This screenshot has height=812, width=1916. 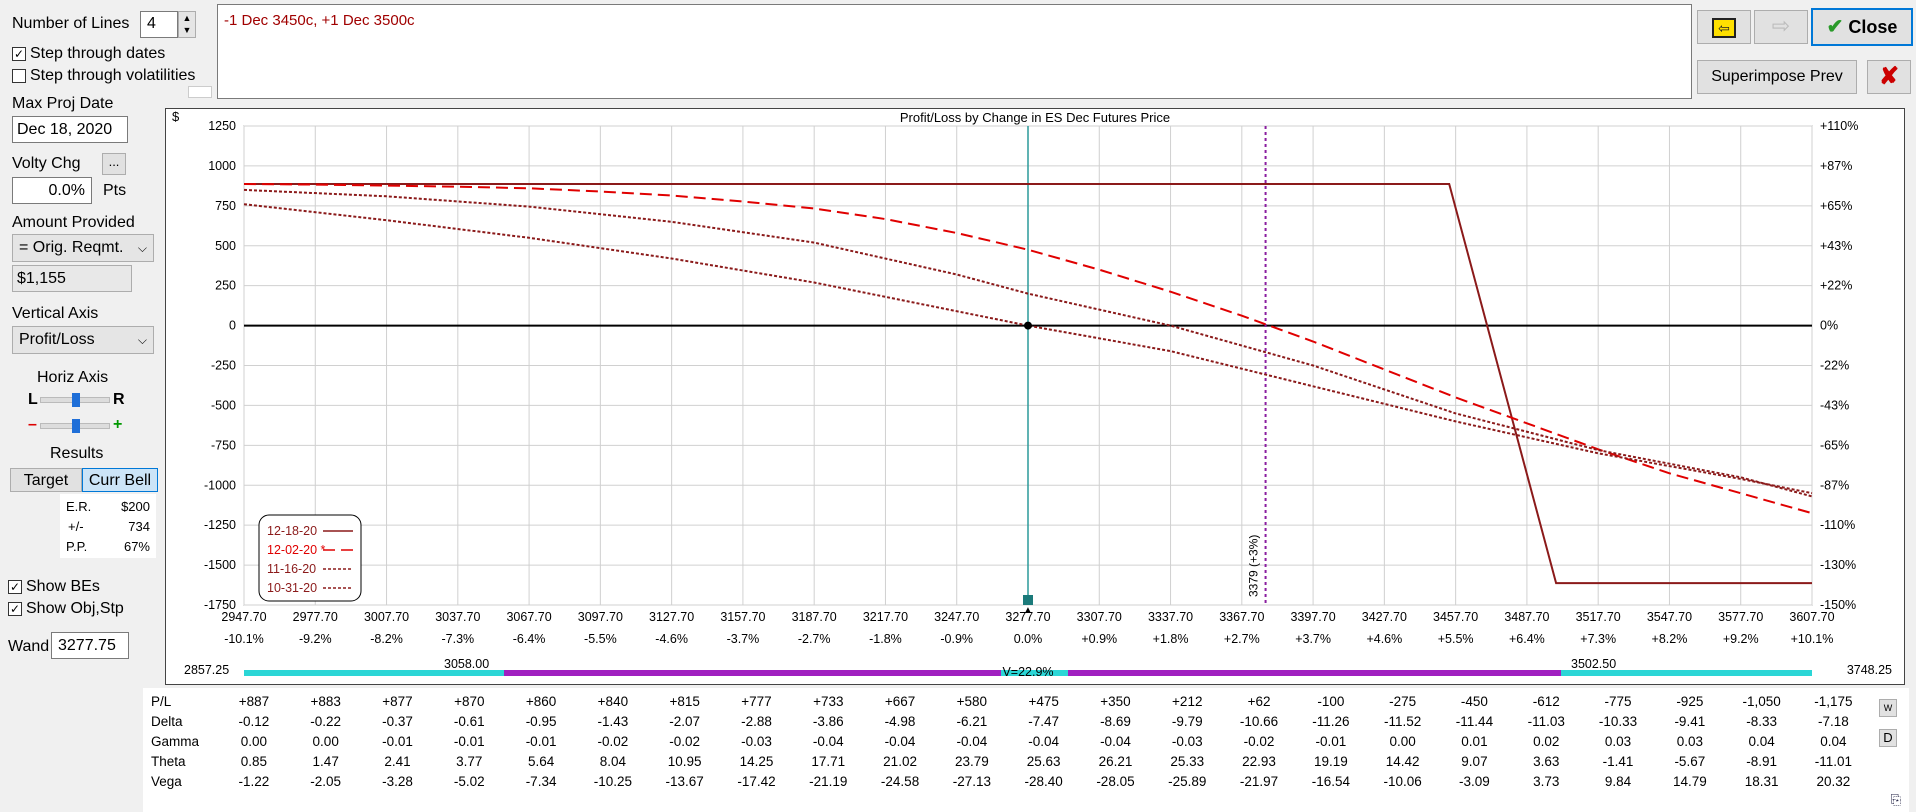 What do you see at coordinates (254, 781) in the screenshot?
I see `greek-cell: -1.22` at bounding box center [254, 781].